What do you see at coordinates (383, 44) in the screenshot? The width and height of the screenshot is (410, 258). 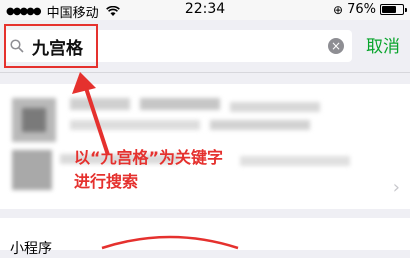 I see `cancel-button: 取消` at bounding box center [383, 44].